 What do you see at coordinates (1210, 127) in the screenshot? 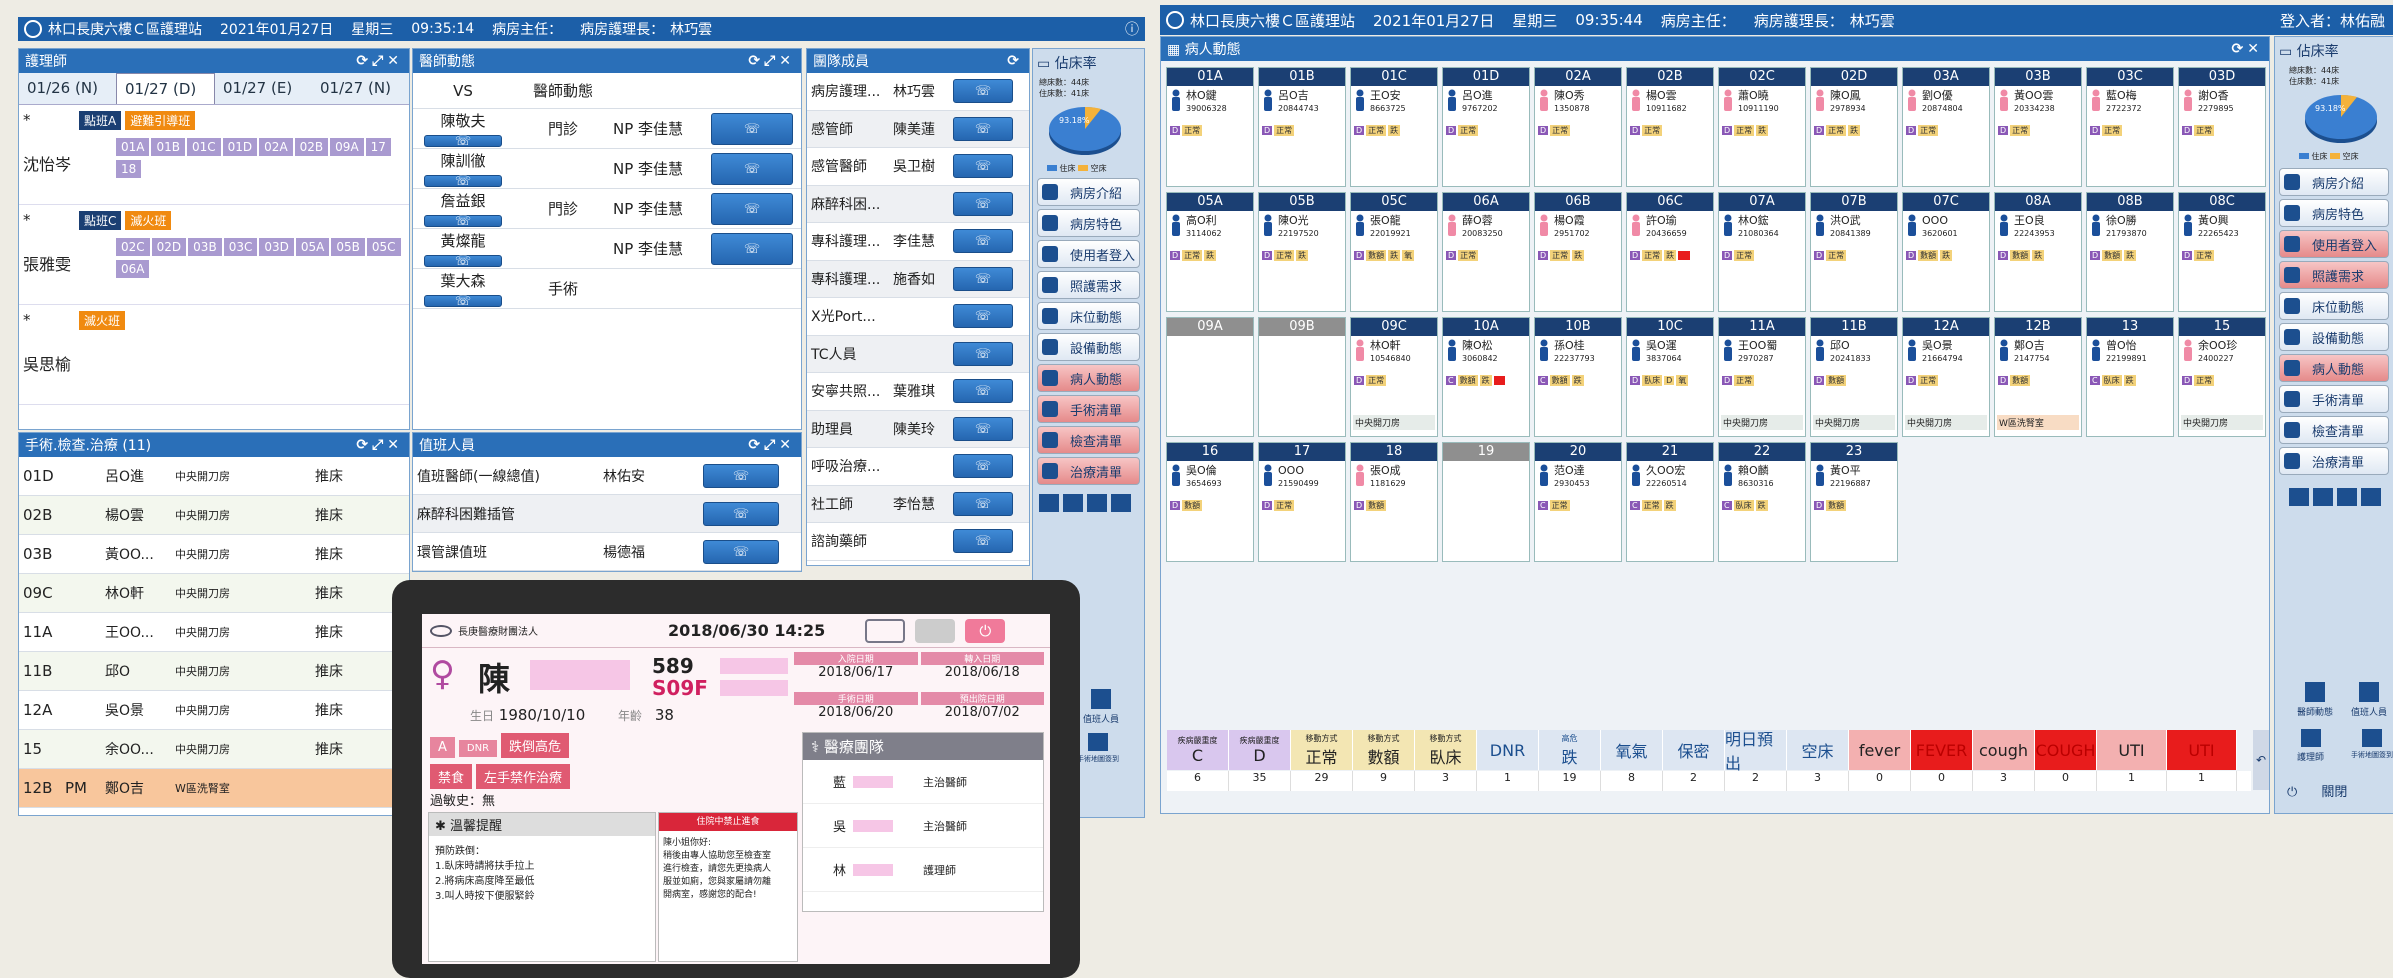
I see `bed-card: 01A 林O鍵 39006328 D 正常` at bounding box center [1210, 127].